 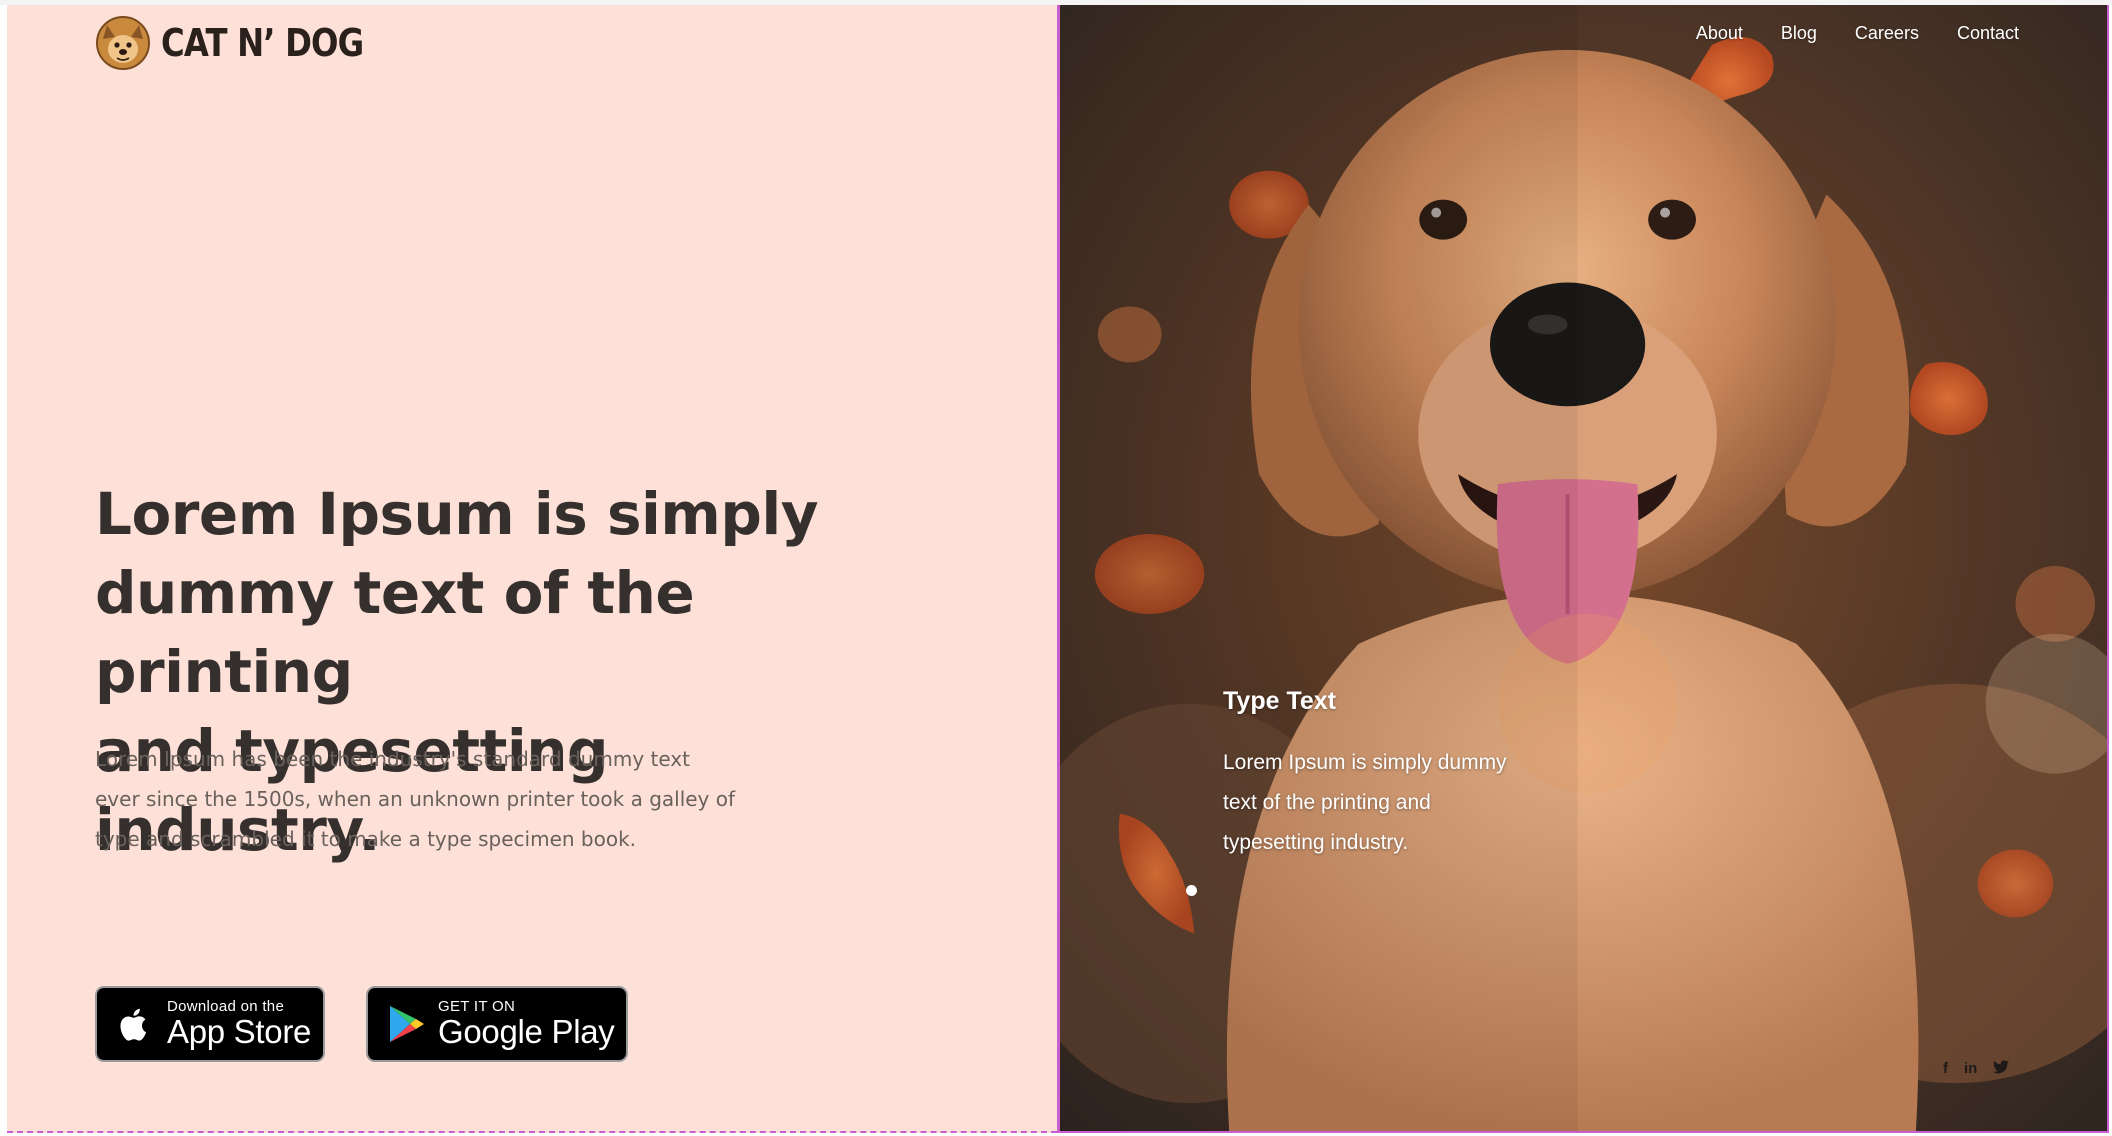 What do you see at coordinates (262, 43) in the screenshot?
I see `brand-name: CAT N’ DOG` at bounding box center [262, 43].